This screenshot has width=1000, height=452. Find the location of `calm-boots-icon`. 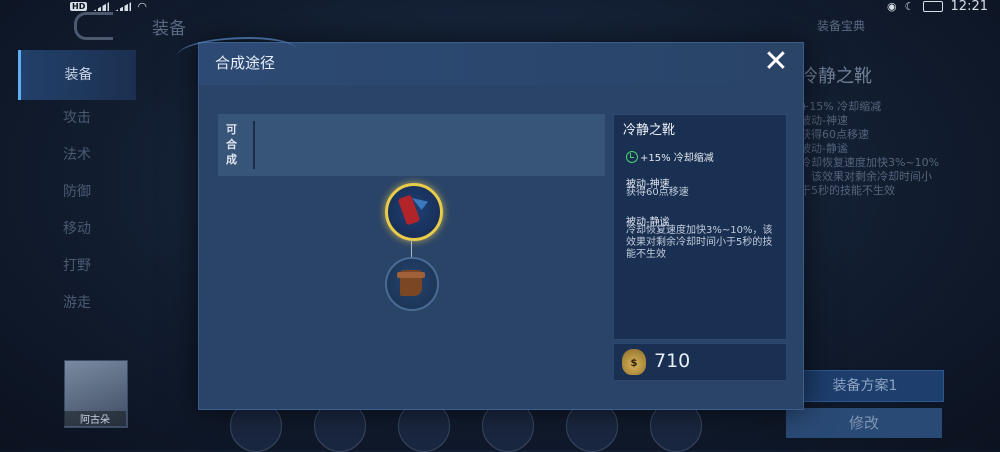

calm-boots-icon is located at coordinates (414, 212).